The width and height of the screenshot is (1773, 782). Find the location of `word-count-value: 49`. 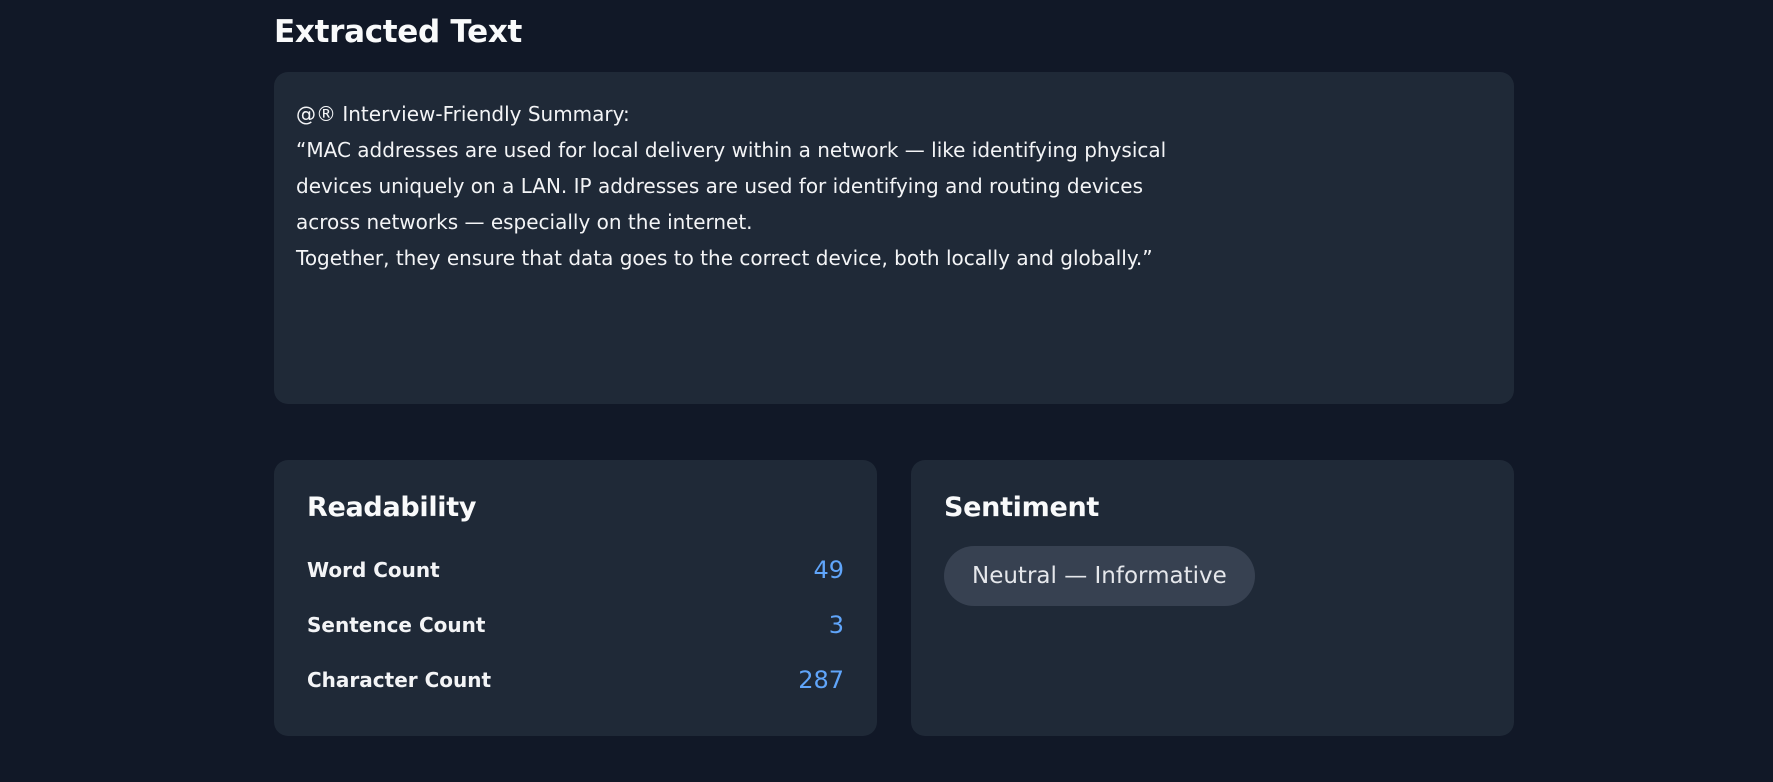

word-count-value: 49 is located at coordinates (828, 569).